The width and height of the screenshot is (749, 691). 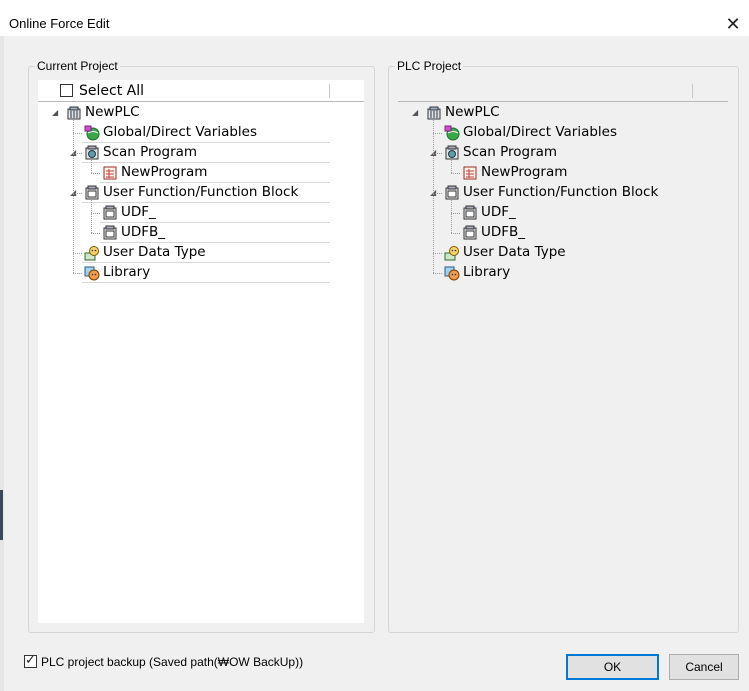 What do you see at coordinates (30, 660) in the screenshot?
I see `backup-checkbox` at bounding box center [30, 660].